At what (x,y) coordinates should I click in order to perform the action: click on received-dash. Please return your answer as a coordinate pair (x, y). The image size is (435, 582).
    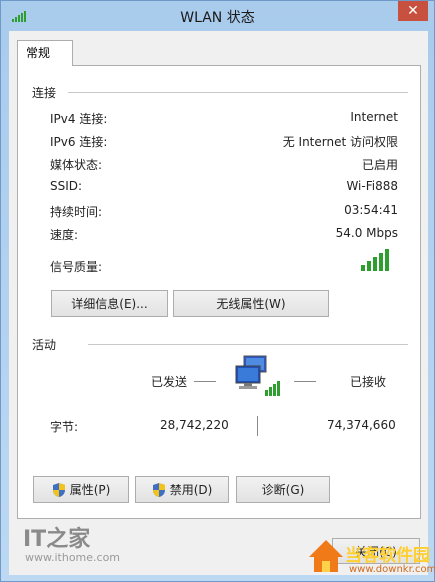
    Looking at the image, I should click on (305, 381).